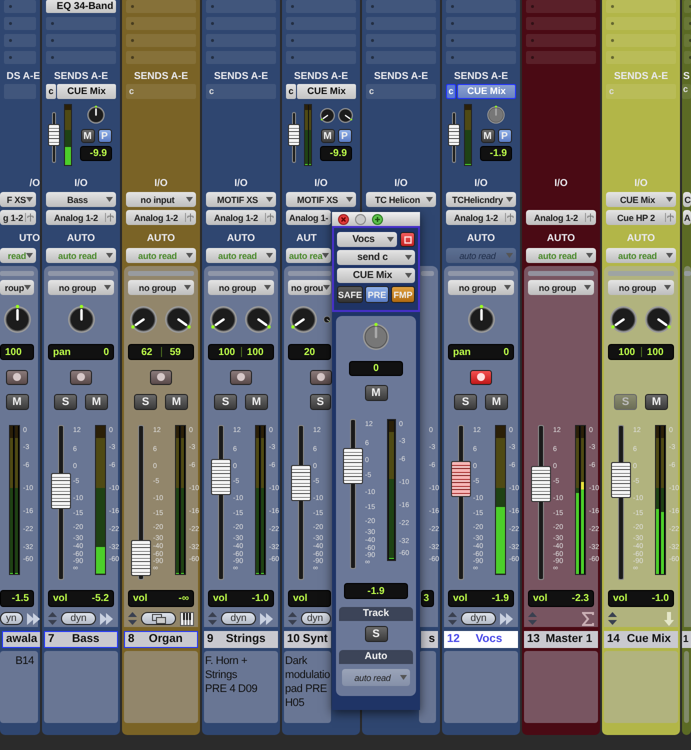  Describe the element at coordinates (641, 217) in the screenshot. I see `output-selector: Cue HP 2` at that location.